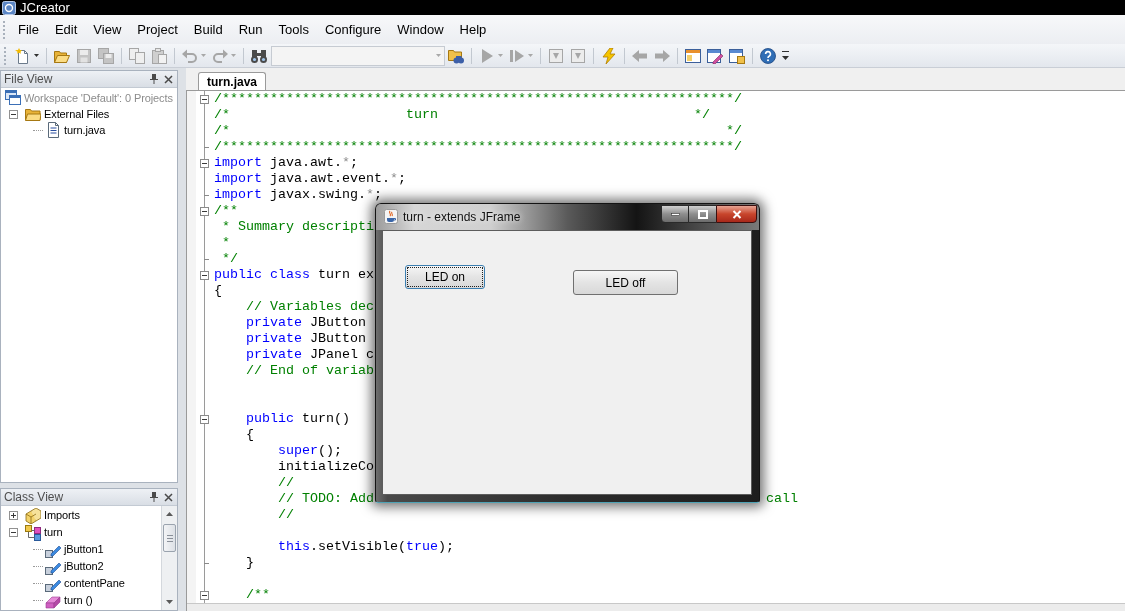 Image resolution: width=1125 pixels, height=611 pixels. Describe the element at coordinates (28, 79) in the screenshot. I see `panel-title: File View` at that location.